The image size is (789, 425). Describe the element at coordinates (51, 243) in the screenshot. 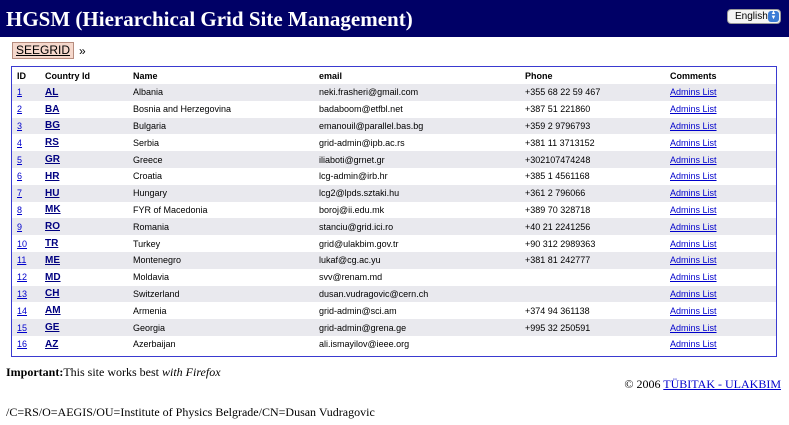

I see `row-country-id-link: TR` at that location.